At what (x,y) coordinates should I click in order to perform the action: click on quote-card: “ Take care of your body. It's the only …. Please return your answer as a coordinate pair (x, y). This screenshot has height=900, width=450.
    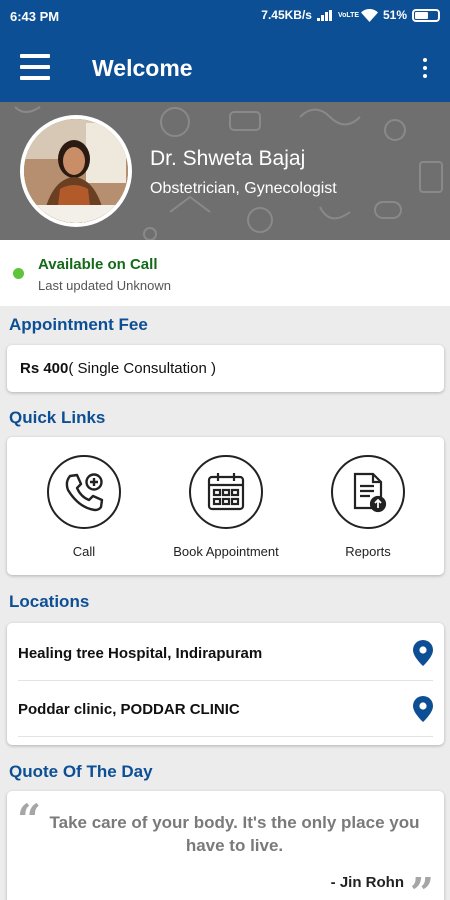
    Looking at the image, I should click on (225, 845).